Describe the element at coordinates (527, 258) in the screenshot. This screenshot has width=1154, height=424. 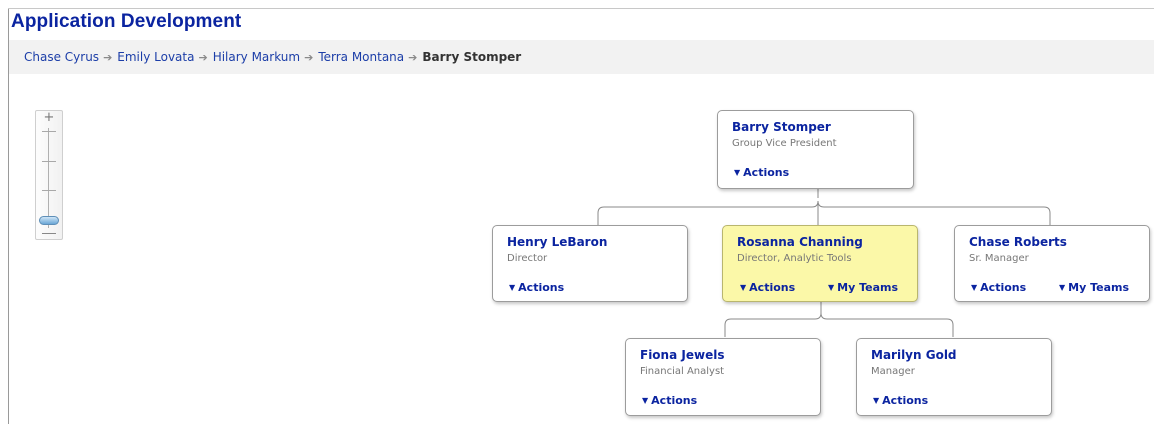
I see `person-title: Director` at that location.